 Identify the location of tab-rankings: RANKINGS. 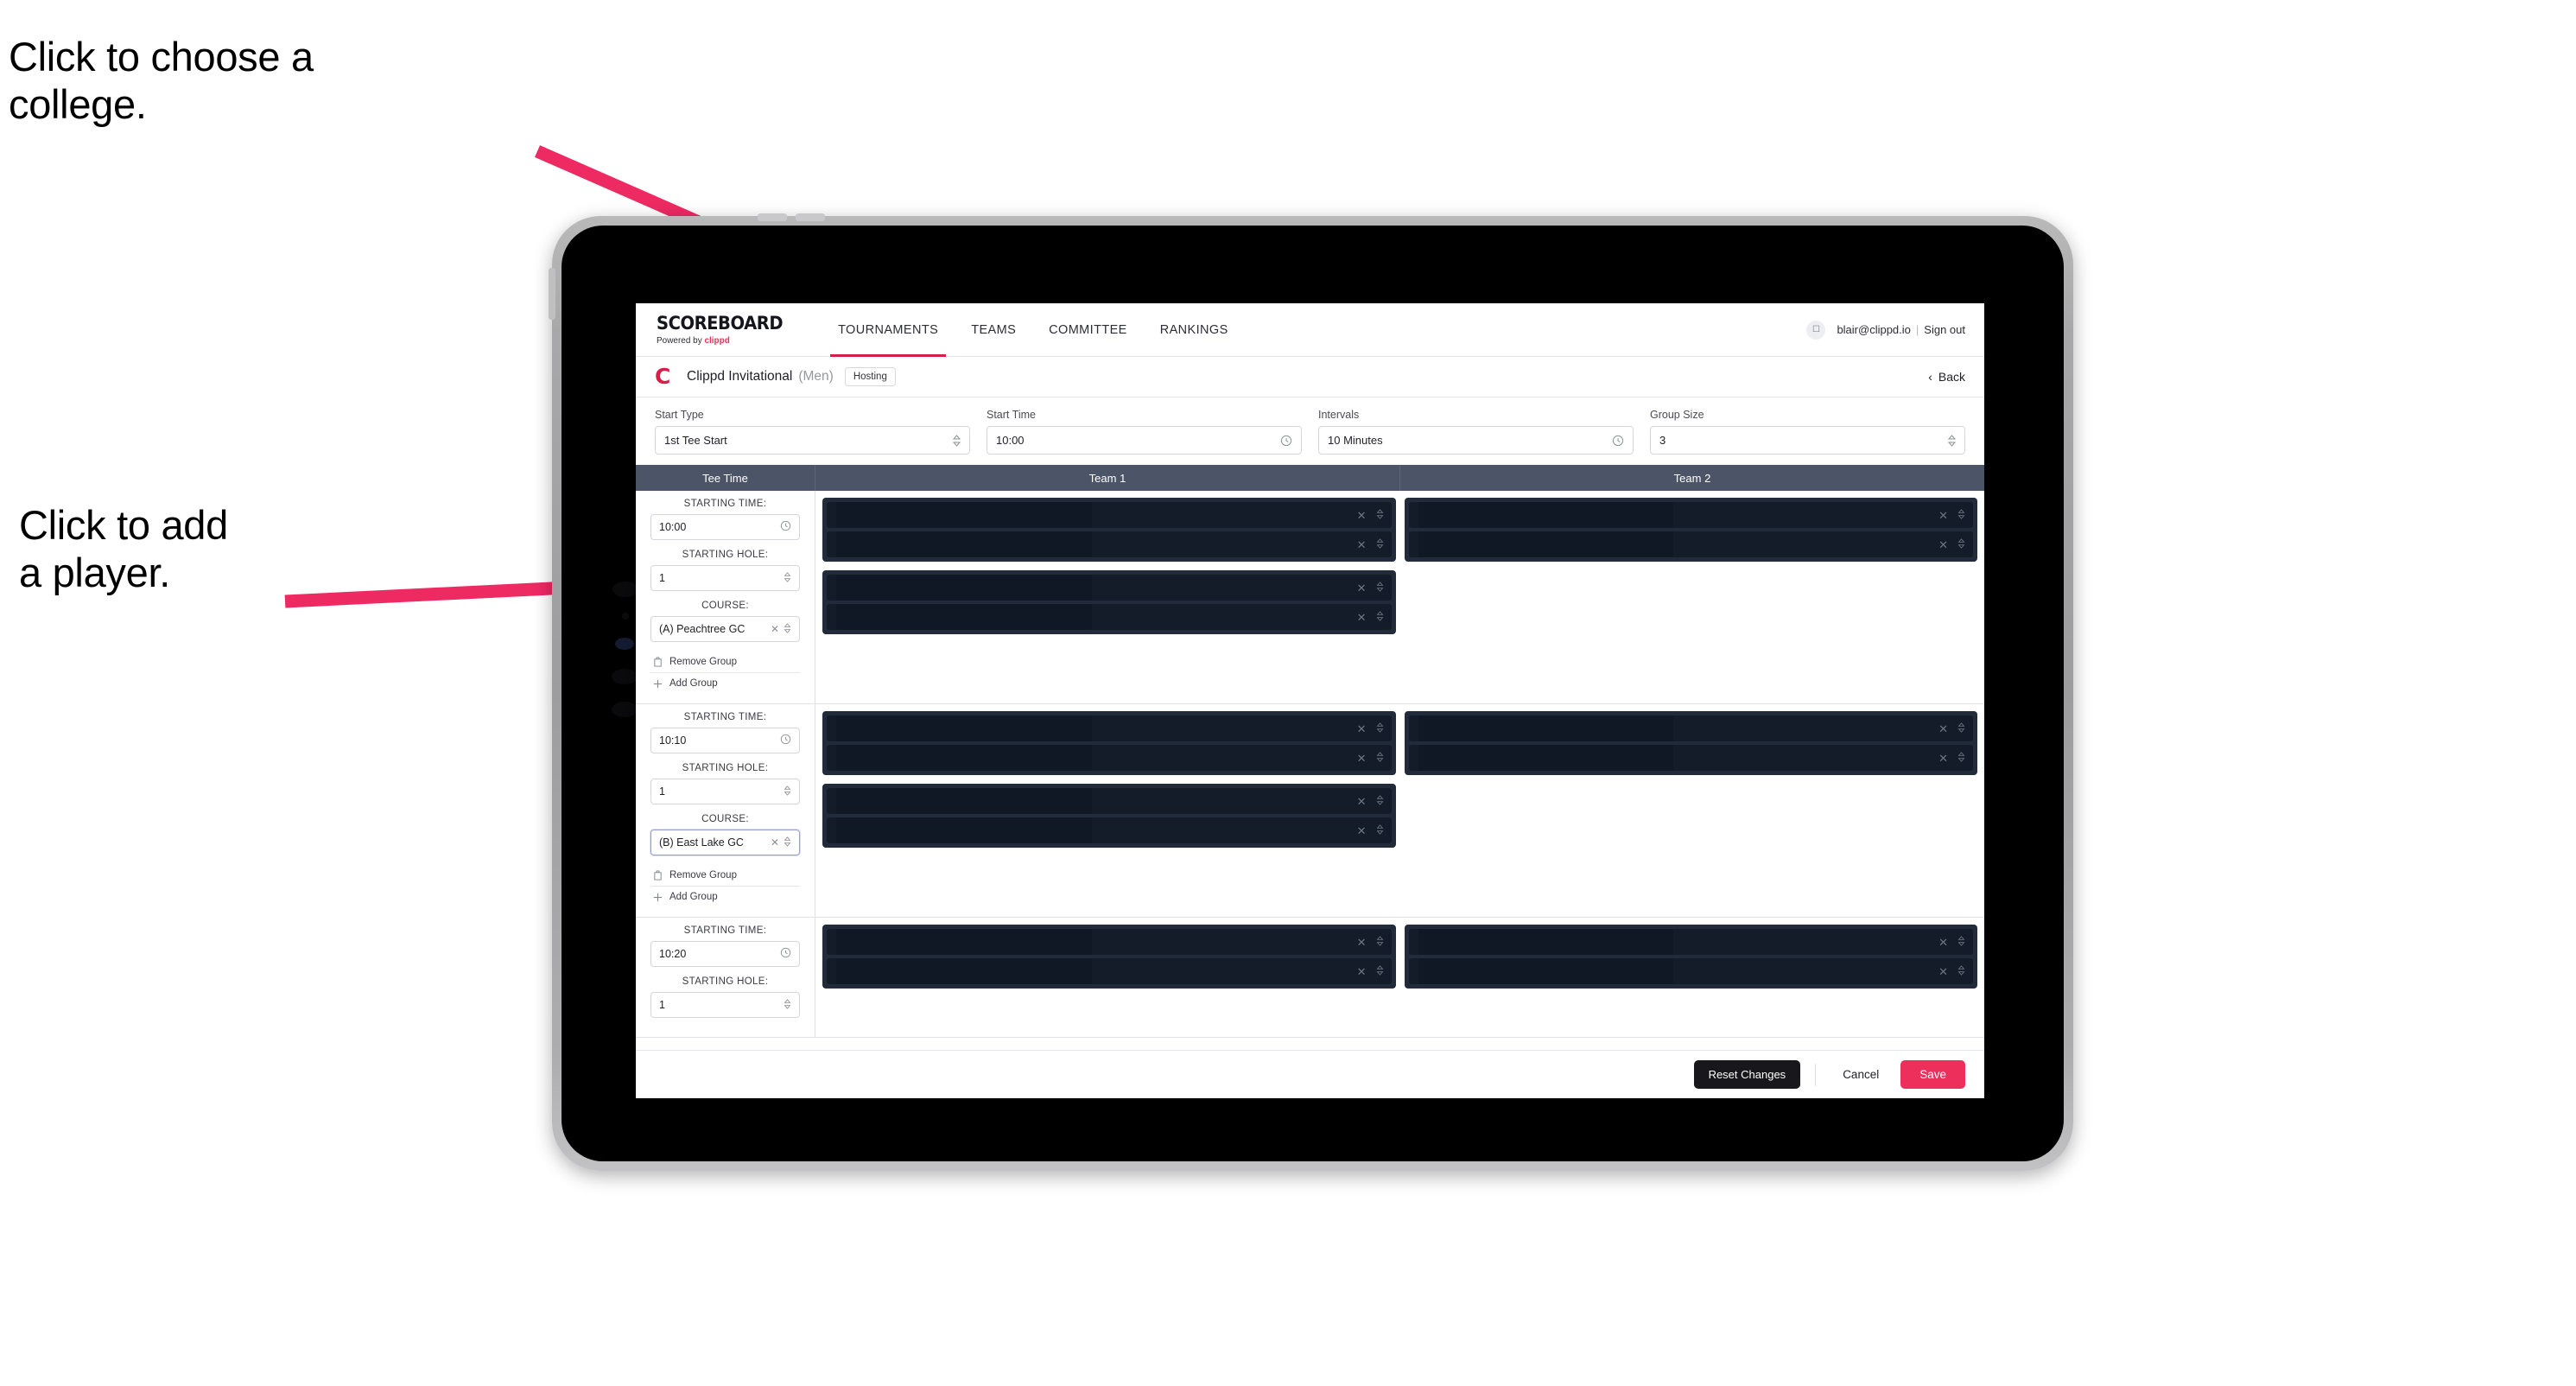
(1194, 329).